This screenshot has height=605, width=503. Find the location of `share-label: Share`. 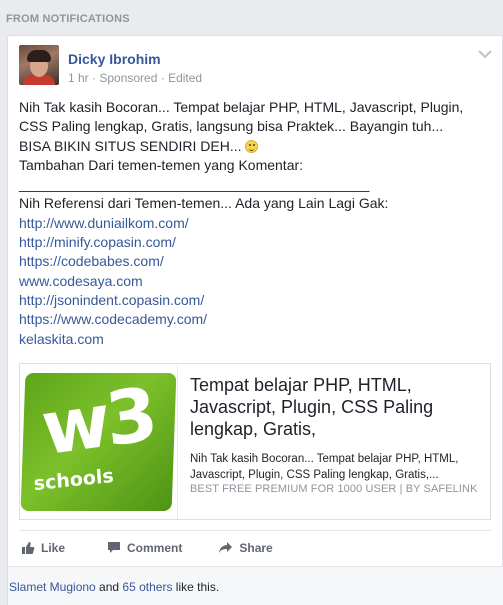

share-label: Share is located at coordinates (256, 547).